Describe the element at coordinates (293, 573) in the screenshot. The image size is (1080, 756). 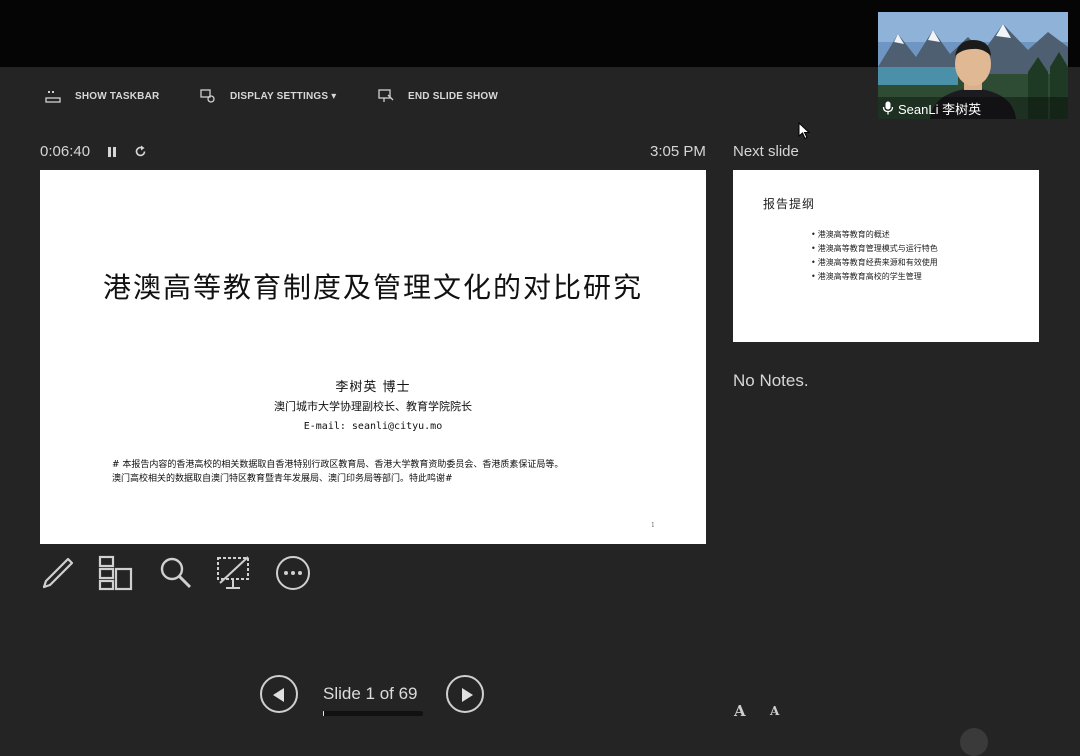
I see `more-options-icon` at that location.